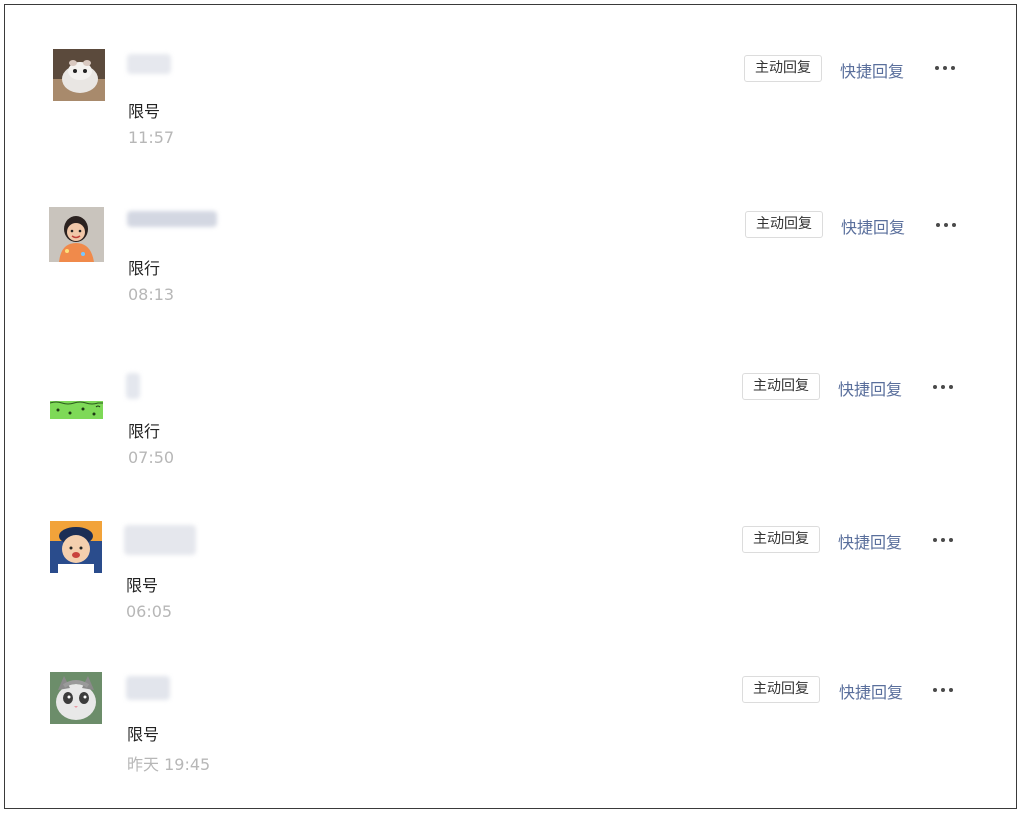 The height and width of the screenshot is (815, 1023). I want to click on message-time: 11:57, so click(151, 137).